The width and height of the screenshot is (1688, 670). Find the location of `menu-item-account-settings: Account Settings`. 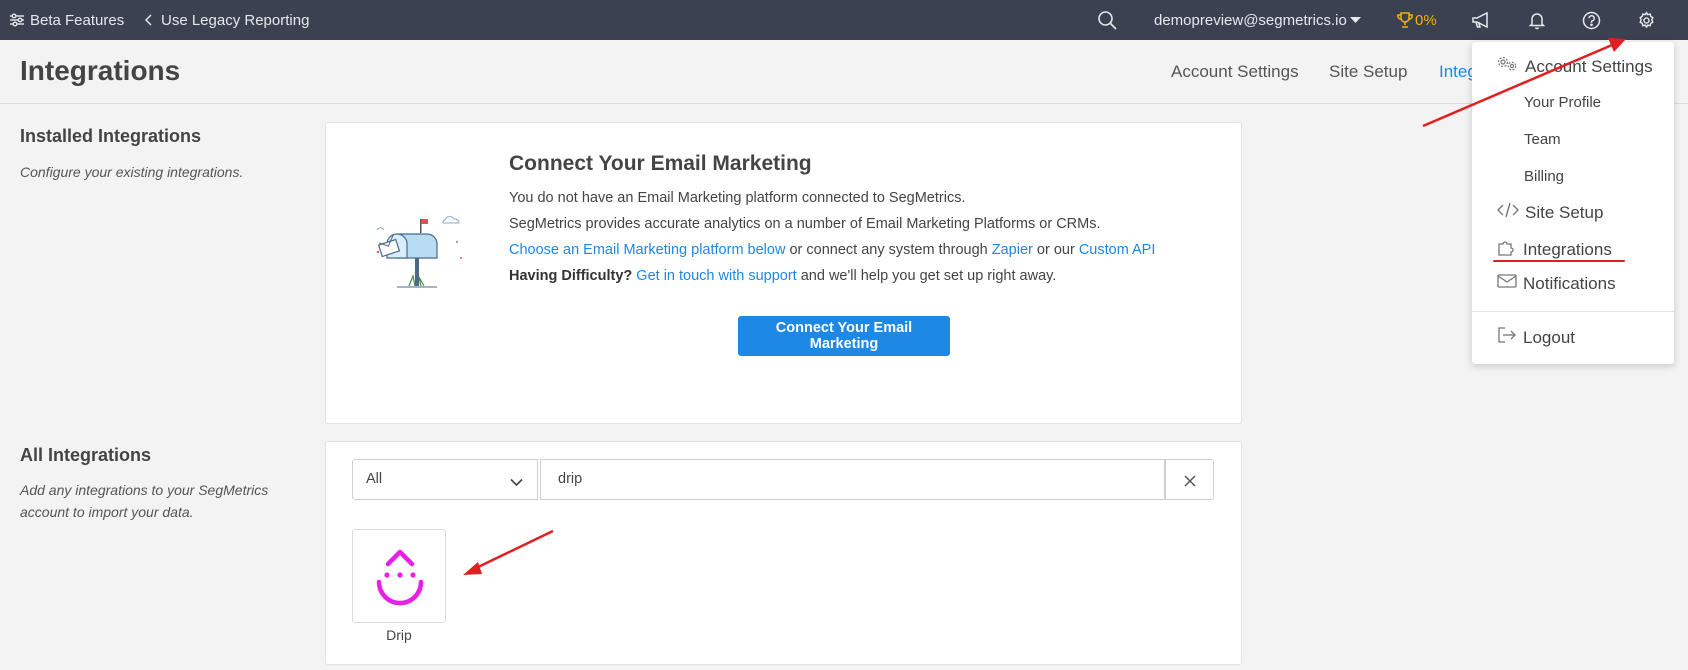

menu-item-account-settings: Account Settings is located at coordinates (1575, 66).